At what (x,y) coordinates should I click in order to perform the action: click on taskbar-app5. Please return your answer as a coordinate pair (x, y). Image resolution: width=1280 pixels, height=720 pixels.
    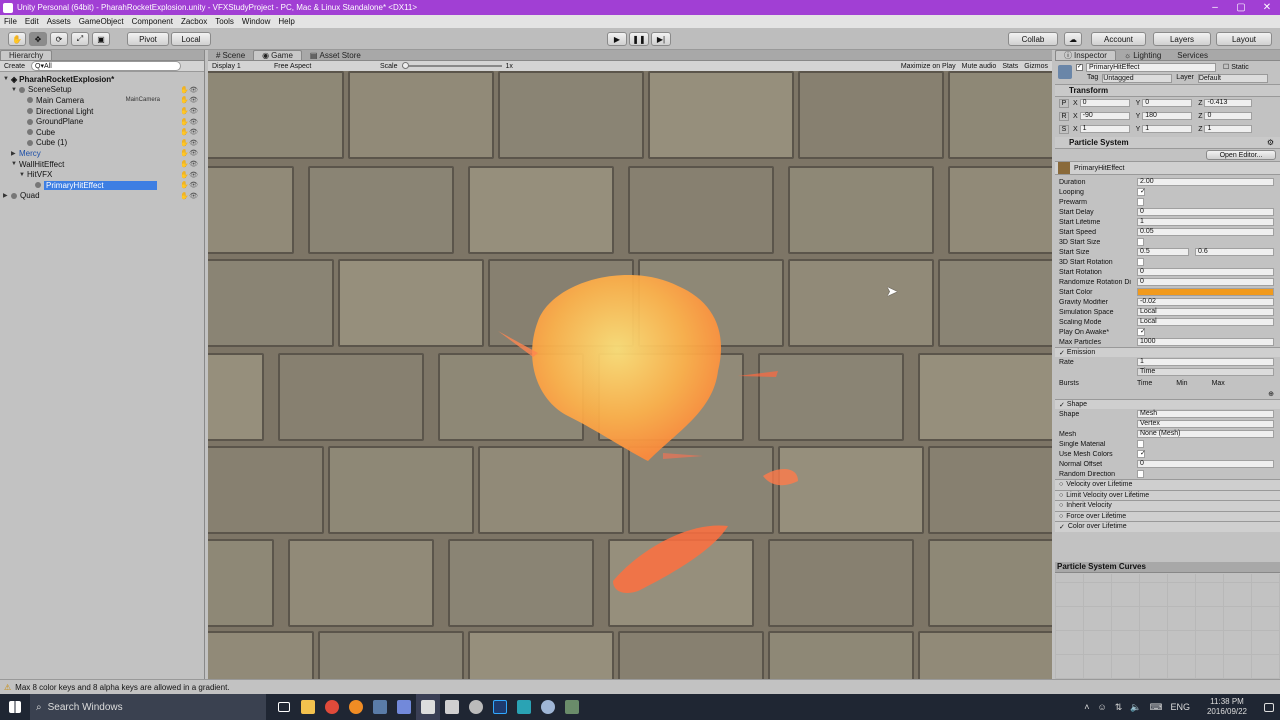
    Looking at the image, I should click on (572, 707).